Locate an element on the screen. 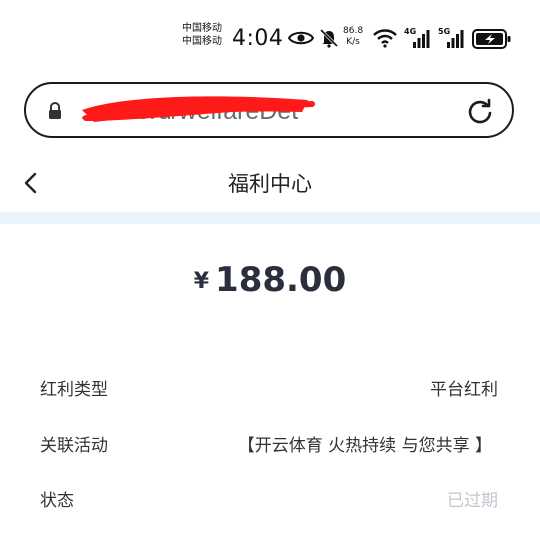 The height and width of the screenshot is (546, 540). detail-label: 红利类型 is located at coordinates (74, 390).